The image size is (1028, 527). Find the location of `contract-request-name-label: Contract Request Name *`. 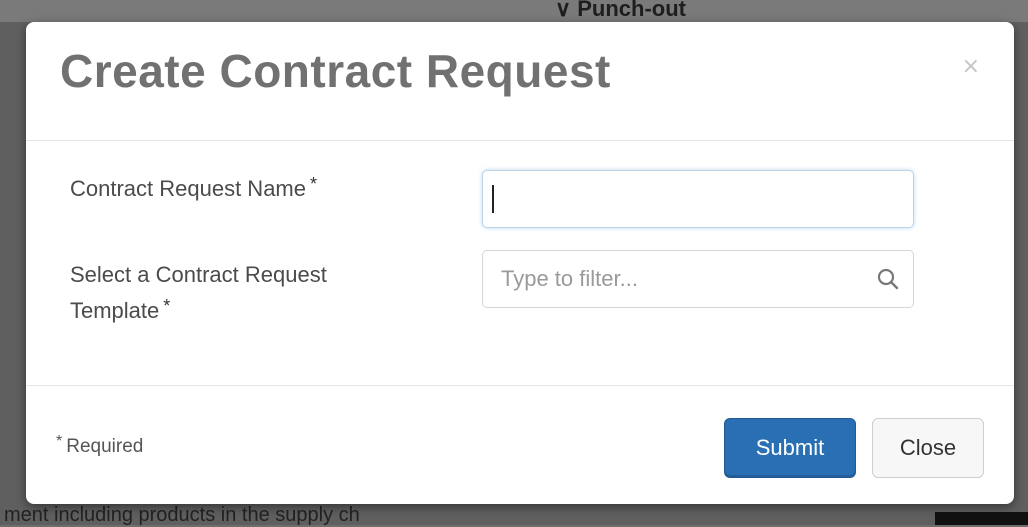

contract-request-name-label: Contract Request Name * is located at coordinates (193, 189).